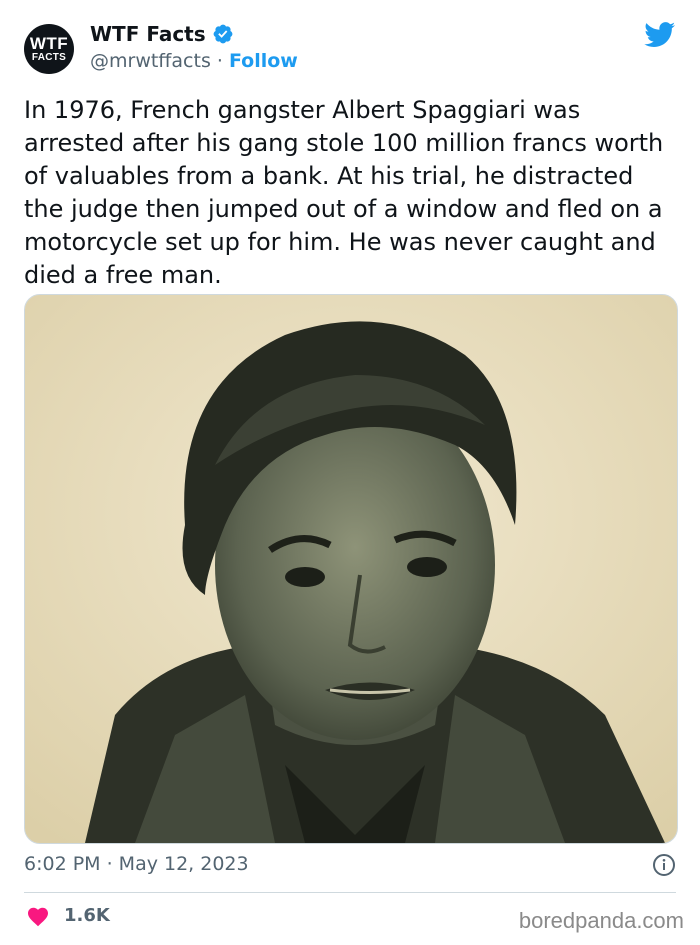  I want to click on twitter-bird-icon, so click(660, 35).